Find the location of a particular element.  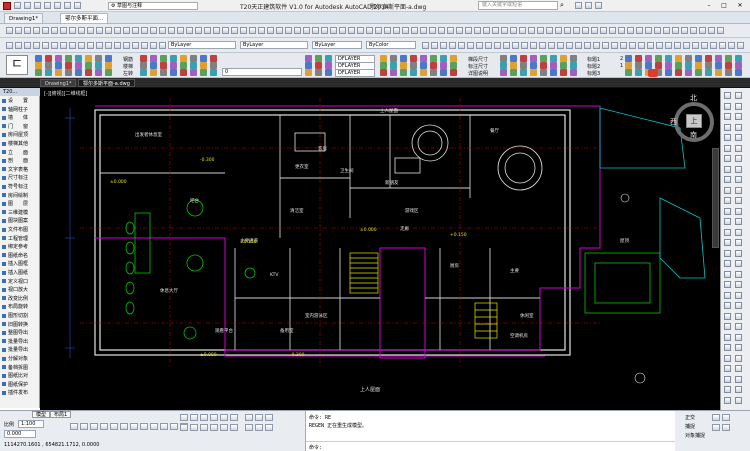

t20-menu-item: 分解对象 is located at coordinates (20, 359).